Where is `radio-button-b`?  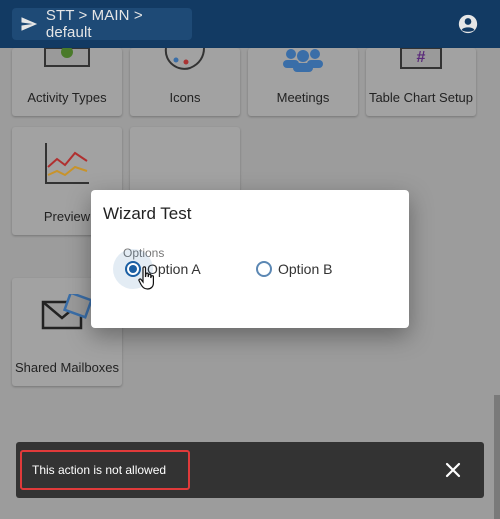
radio-button-b is located at coordinates (264, 269).